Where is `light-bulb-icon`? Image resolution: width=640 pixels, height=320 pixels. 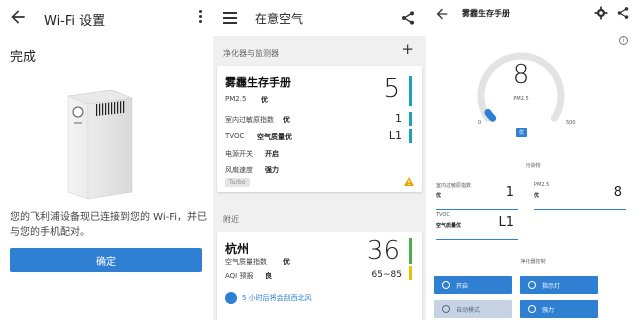
light-bulb-icon is located at coordinates (532, 285).